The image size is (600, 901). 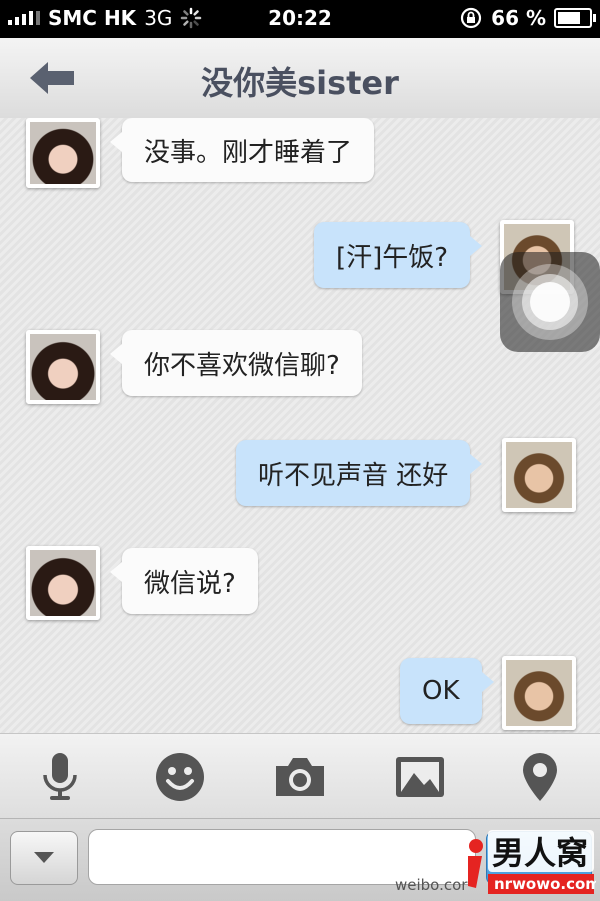 I want to click on emoji-icon, so click(x=180, y=776).